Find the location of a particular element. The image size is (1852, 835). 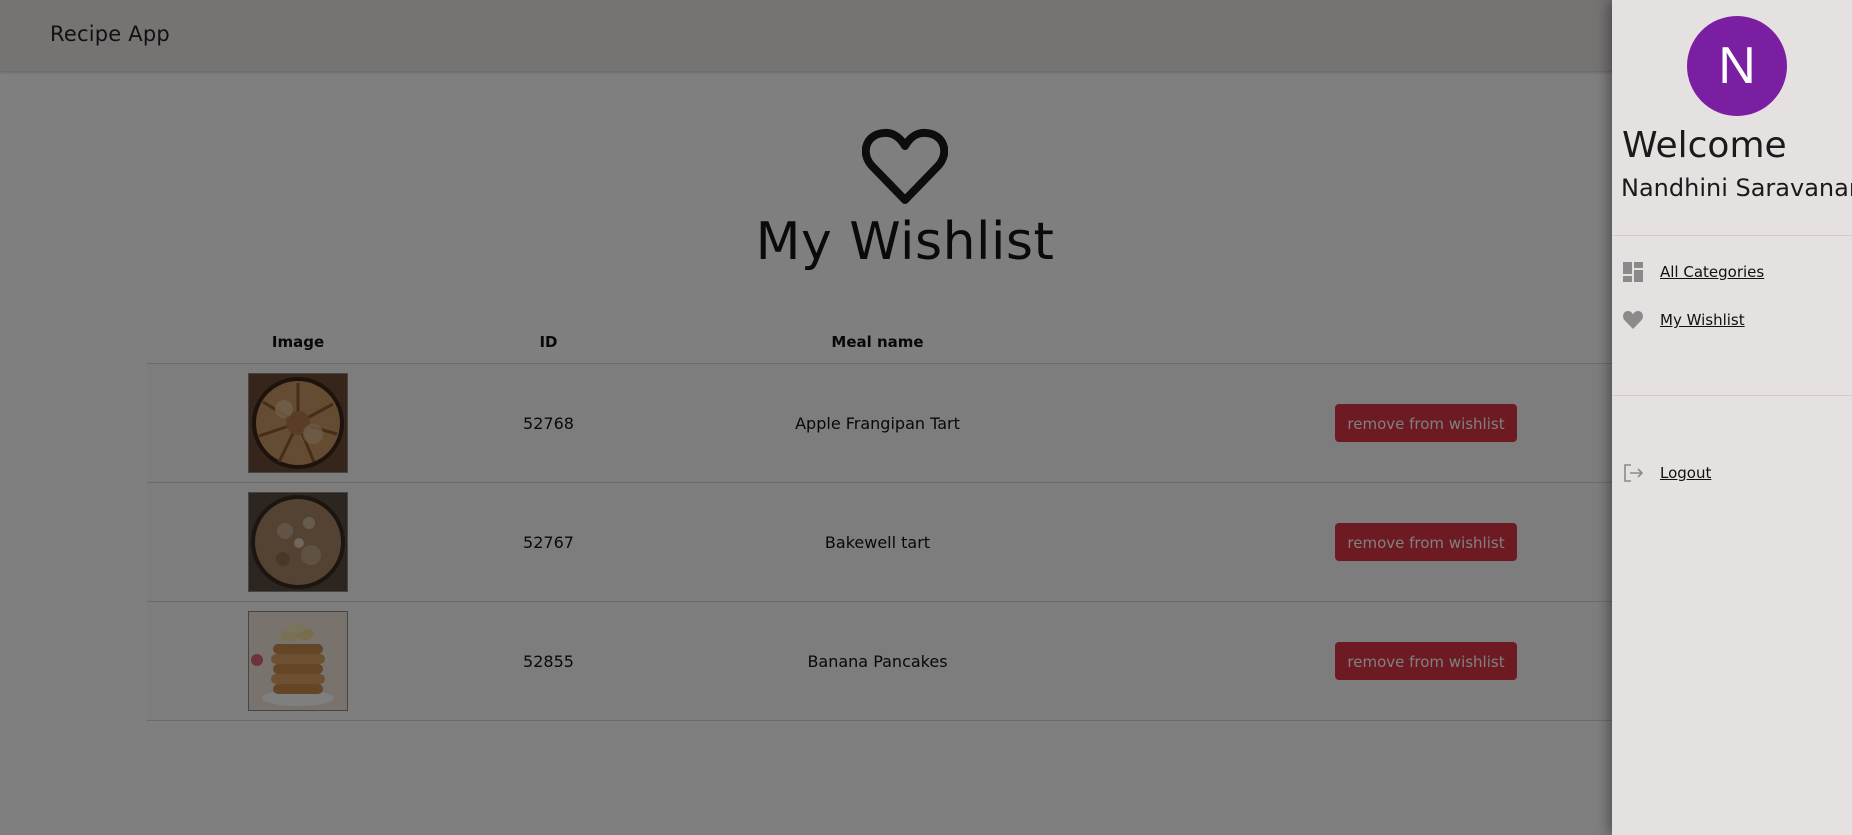

logout-link: Logout is located at coordinates (1666, 473).